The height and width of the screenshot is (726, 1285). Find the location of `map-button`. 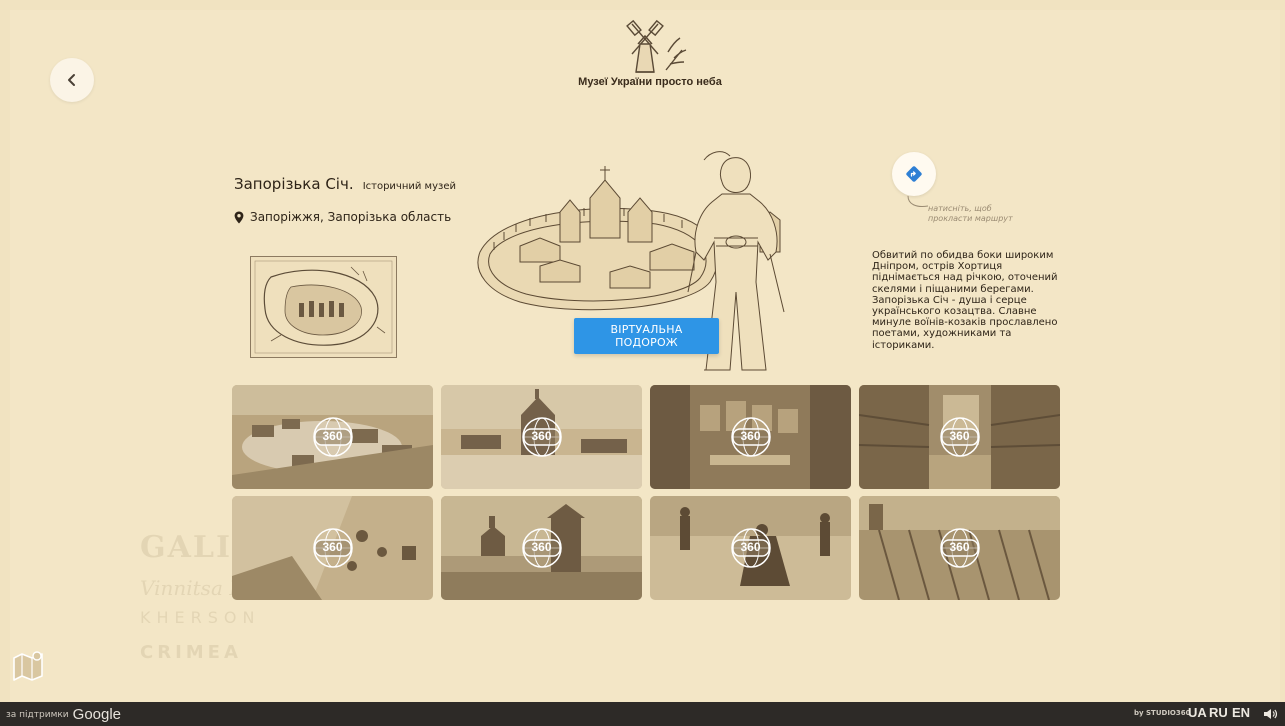

map-button is located at coordinates (28, 666).